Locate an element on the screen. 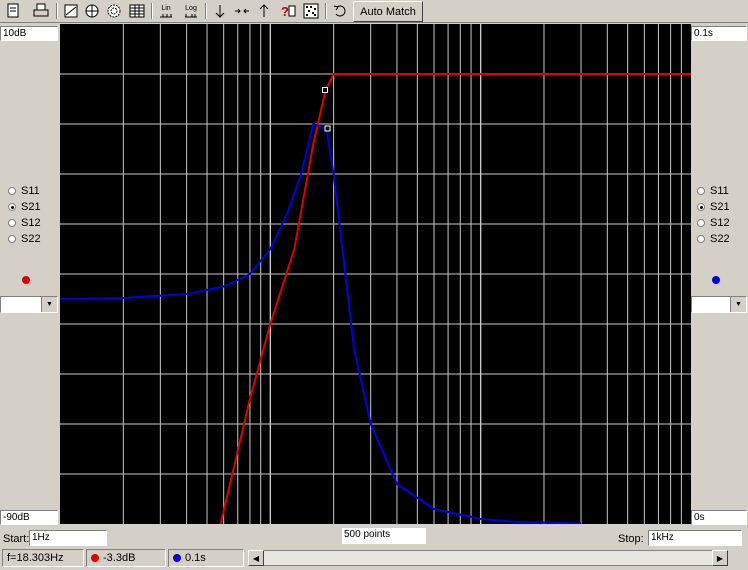 This screenshot has height=570, width=748. delay-dot is located at coordinates (177, 558).